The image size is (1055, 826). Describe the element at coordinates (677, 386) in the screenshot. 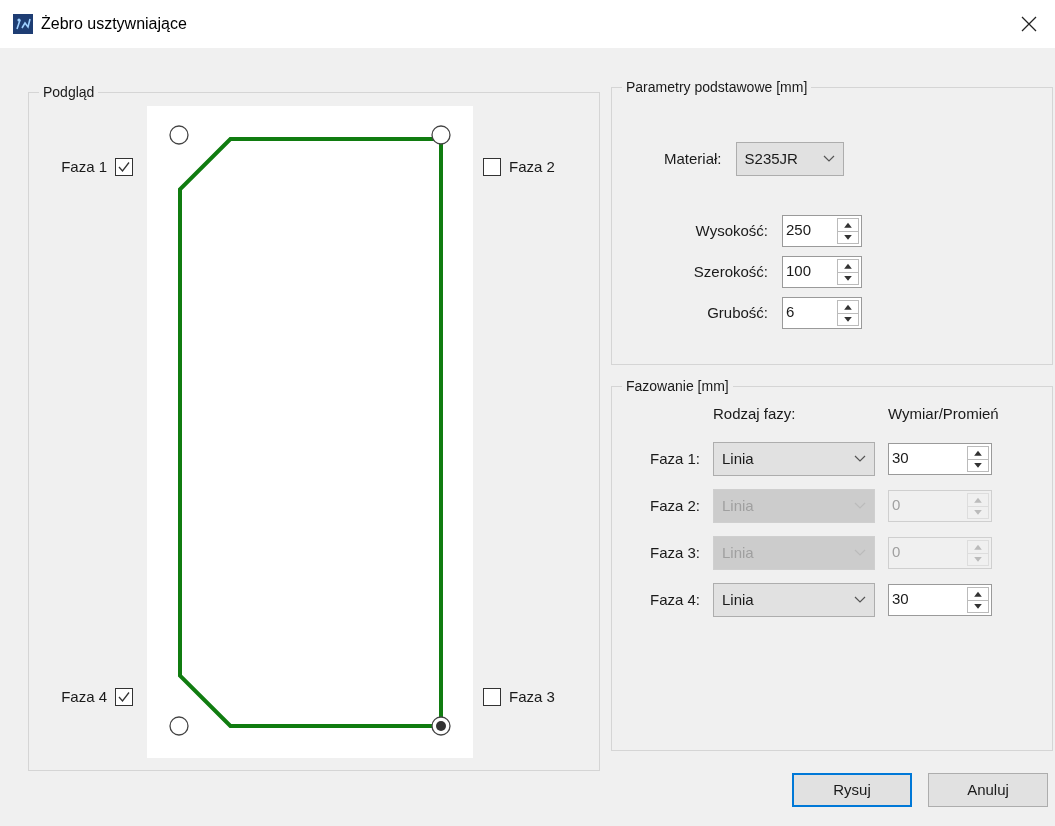

I see `group-title: Fazowanie [mm]` at that location.